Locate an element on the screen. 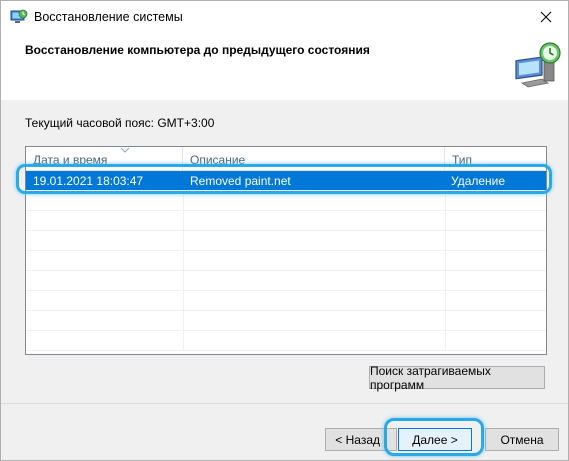 This screenshot has height=461, width=569. row-description: Removed paint.net is located at coordinates (240, 181).